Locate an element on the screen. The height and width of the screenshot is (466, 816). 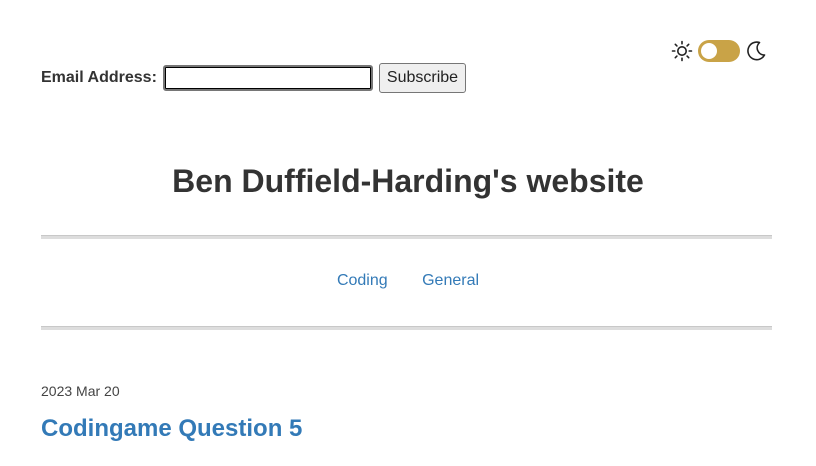
moon-icon is located at coordinates (756, 51).